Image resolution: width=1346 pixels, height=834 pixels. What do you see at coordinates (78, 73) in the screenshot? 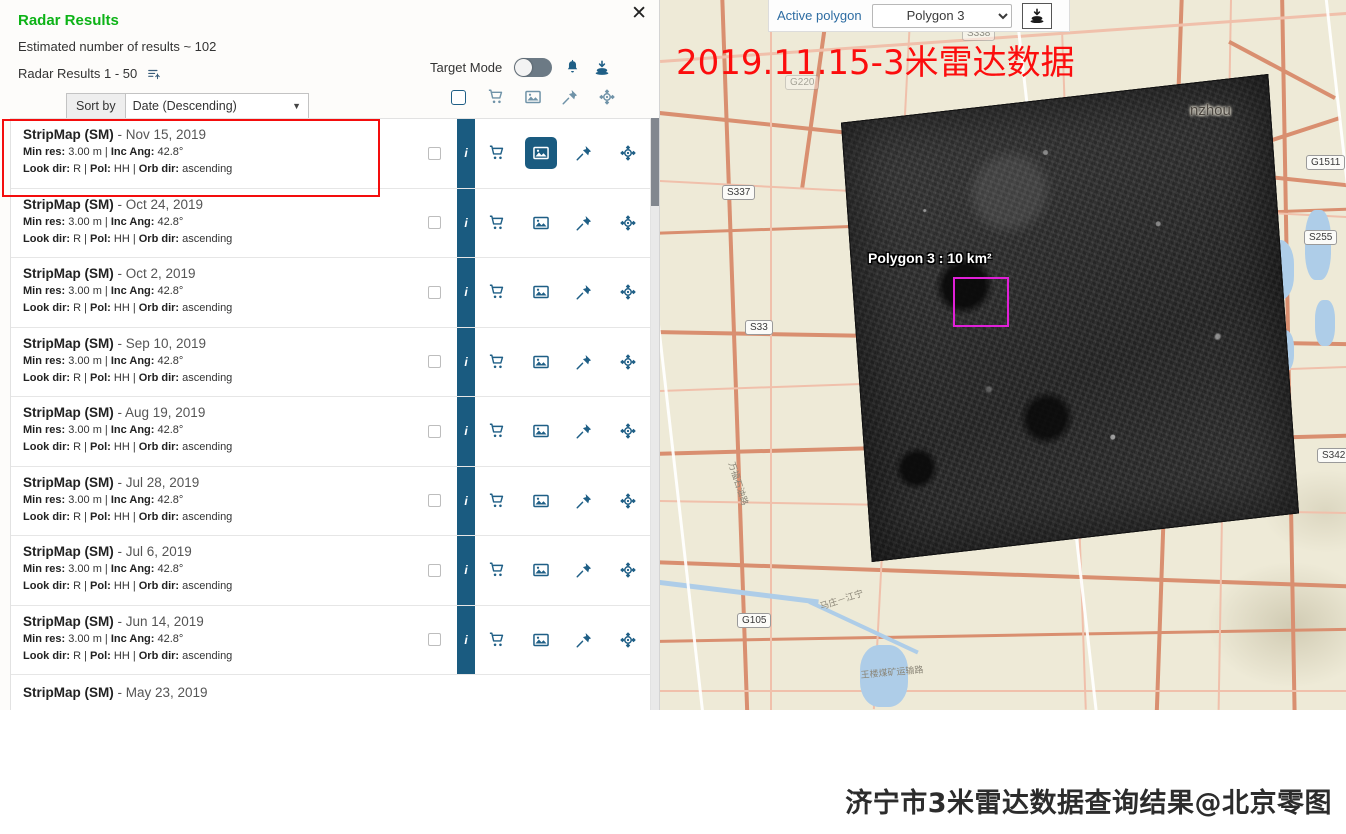
I see `results-range-text: Radar Results 1 - 50` at bounding box center [78, 73].